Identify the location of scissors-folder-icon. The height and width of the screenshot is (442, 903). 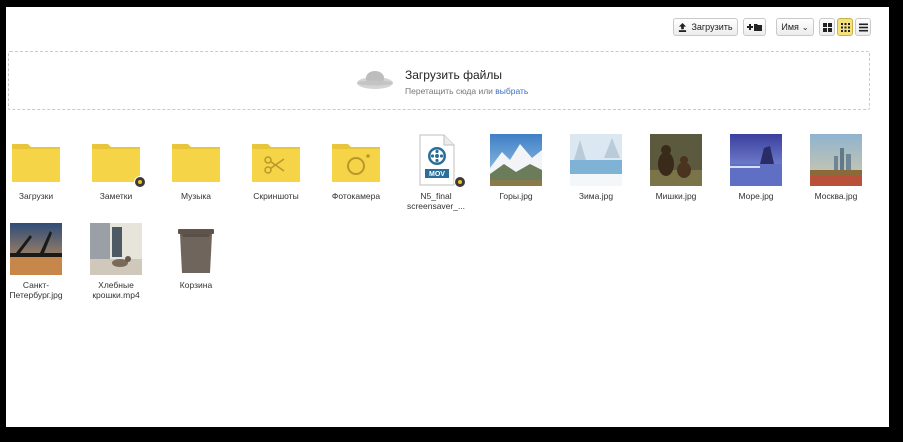
(276, 160).